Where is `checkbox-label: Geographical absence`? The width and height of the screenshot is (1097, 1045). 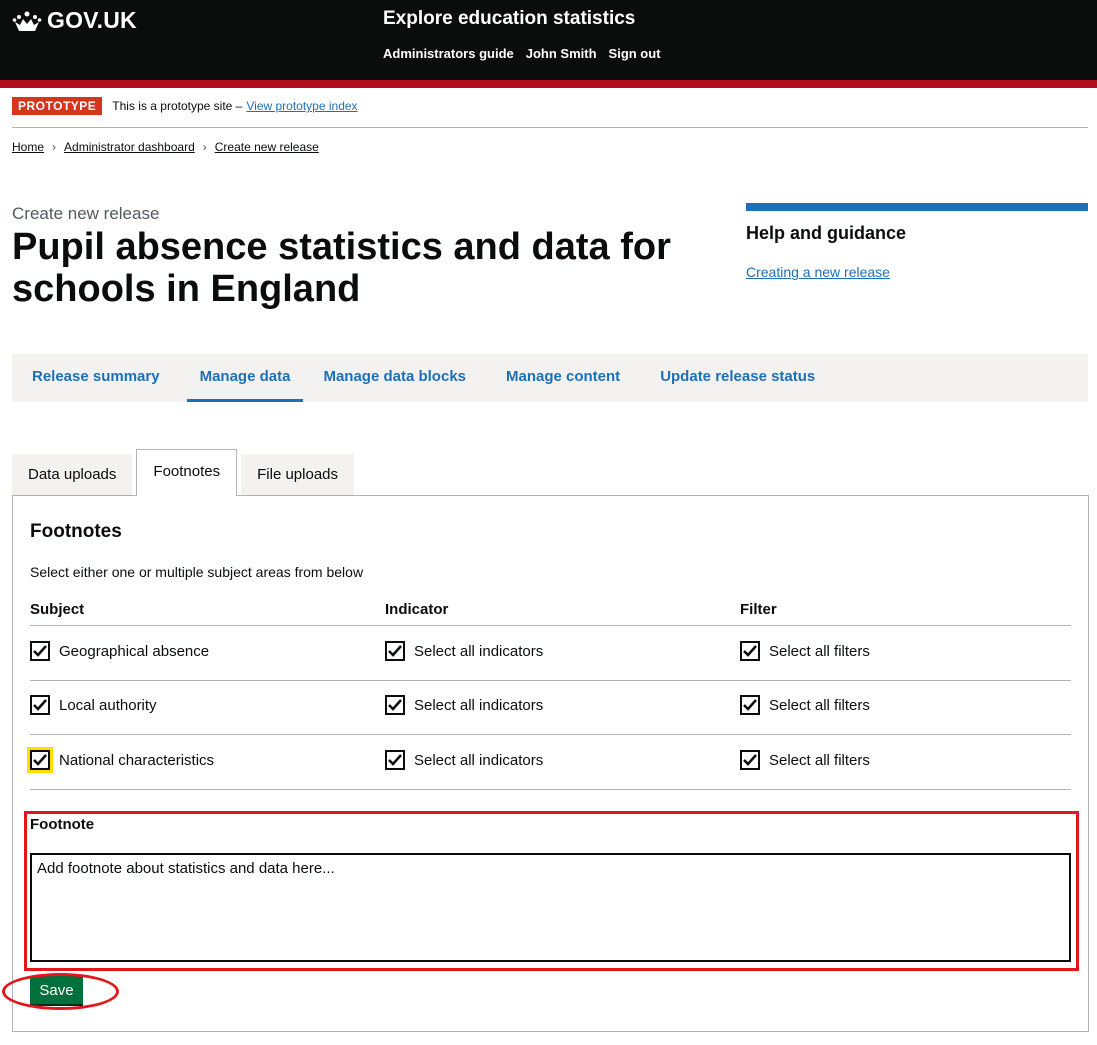 checkbox-label: Geographical absence is located at coordinates (134, 651).